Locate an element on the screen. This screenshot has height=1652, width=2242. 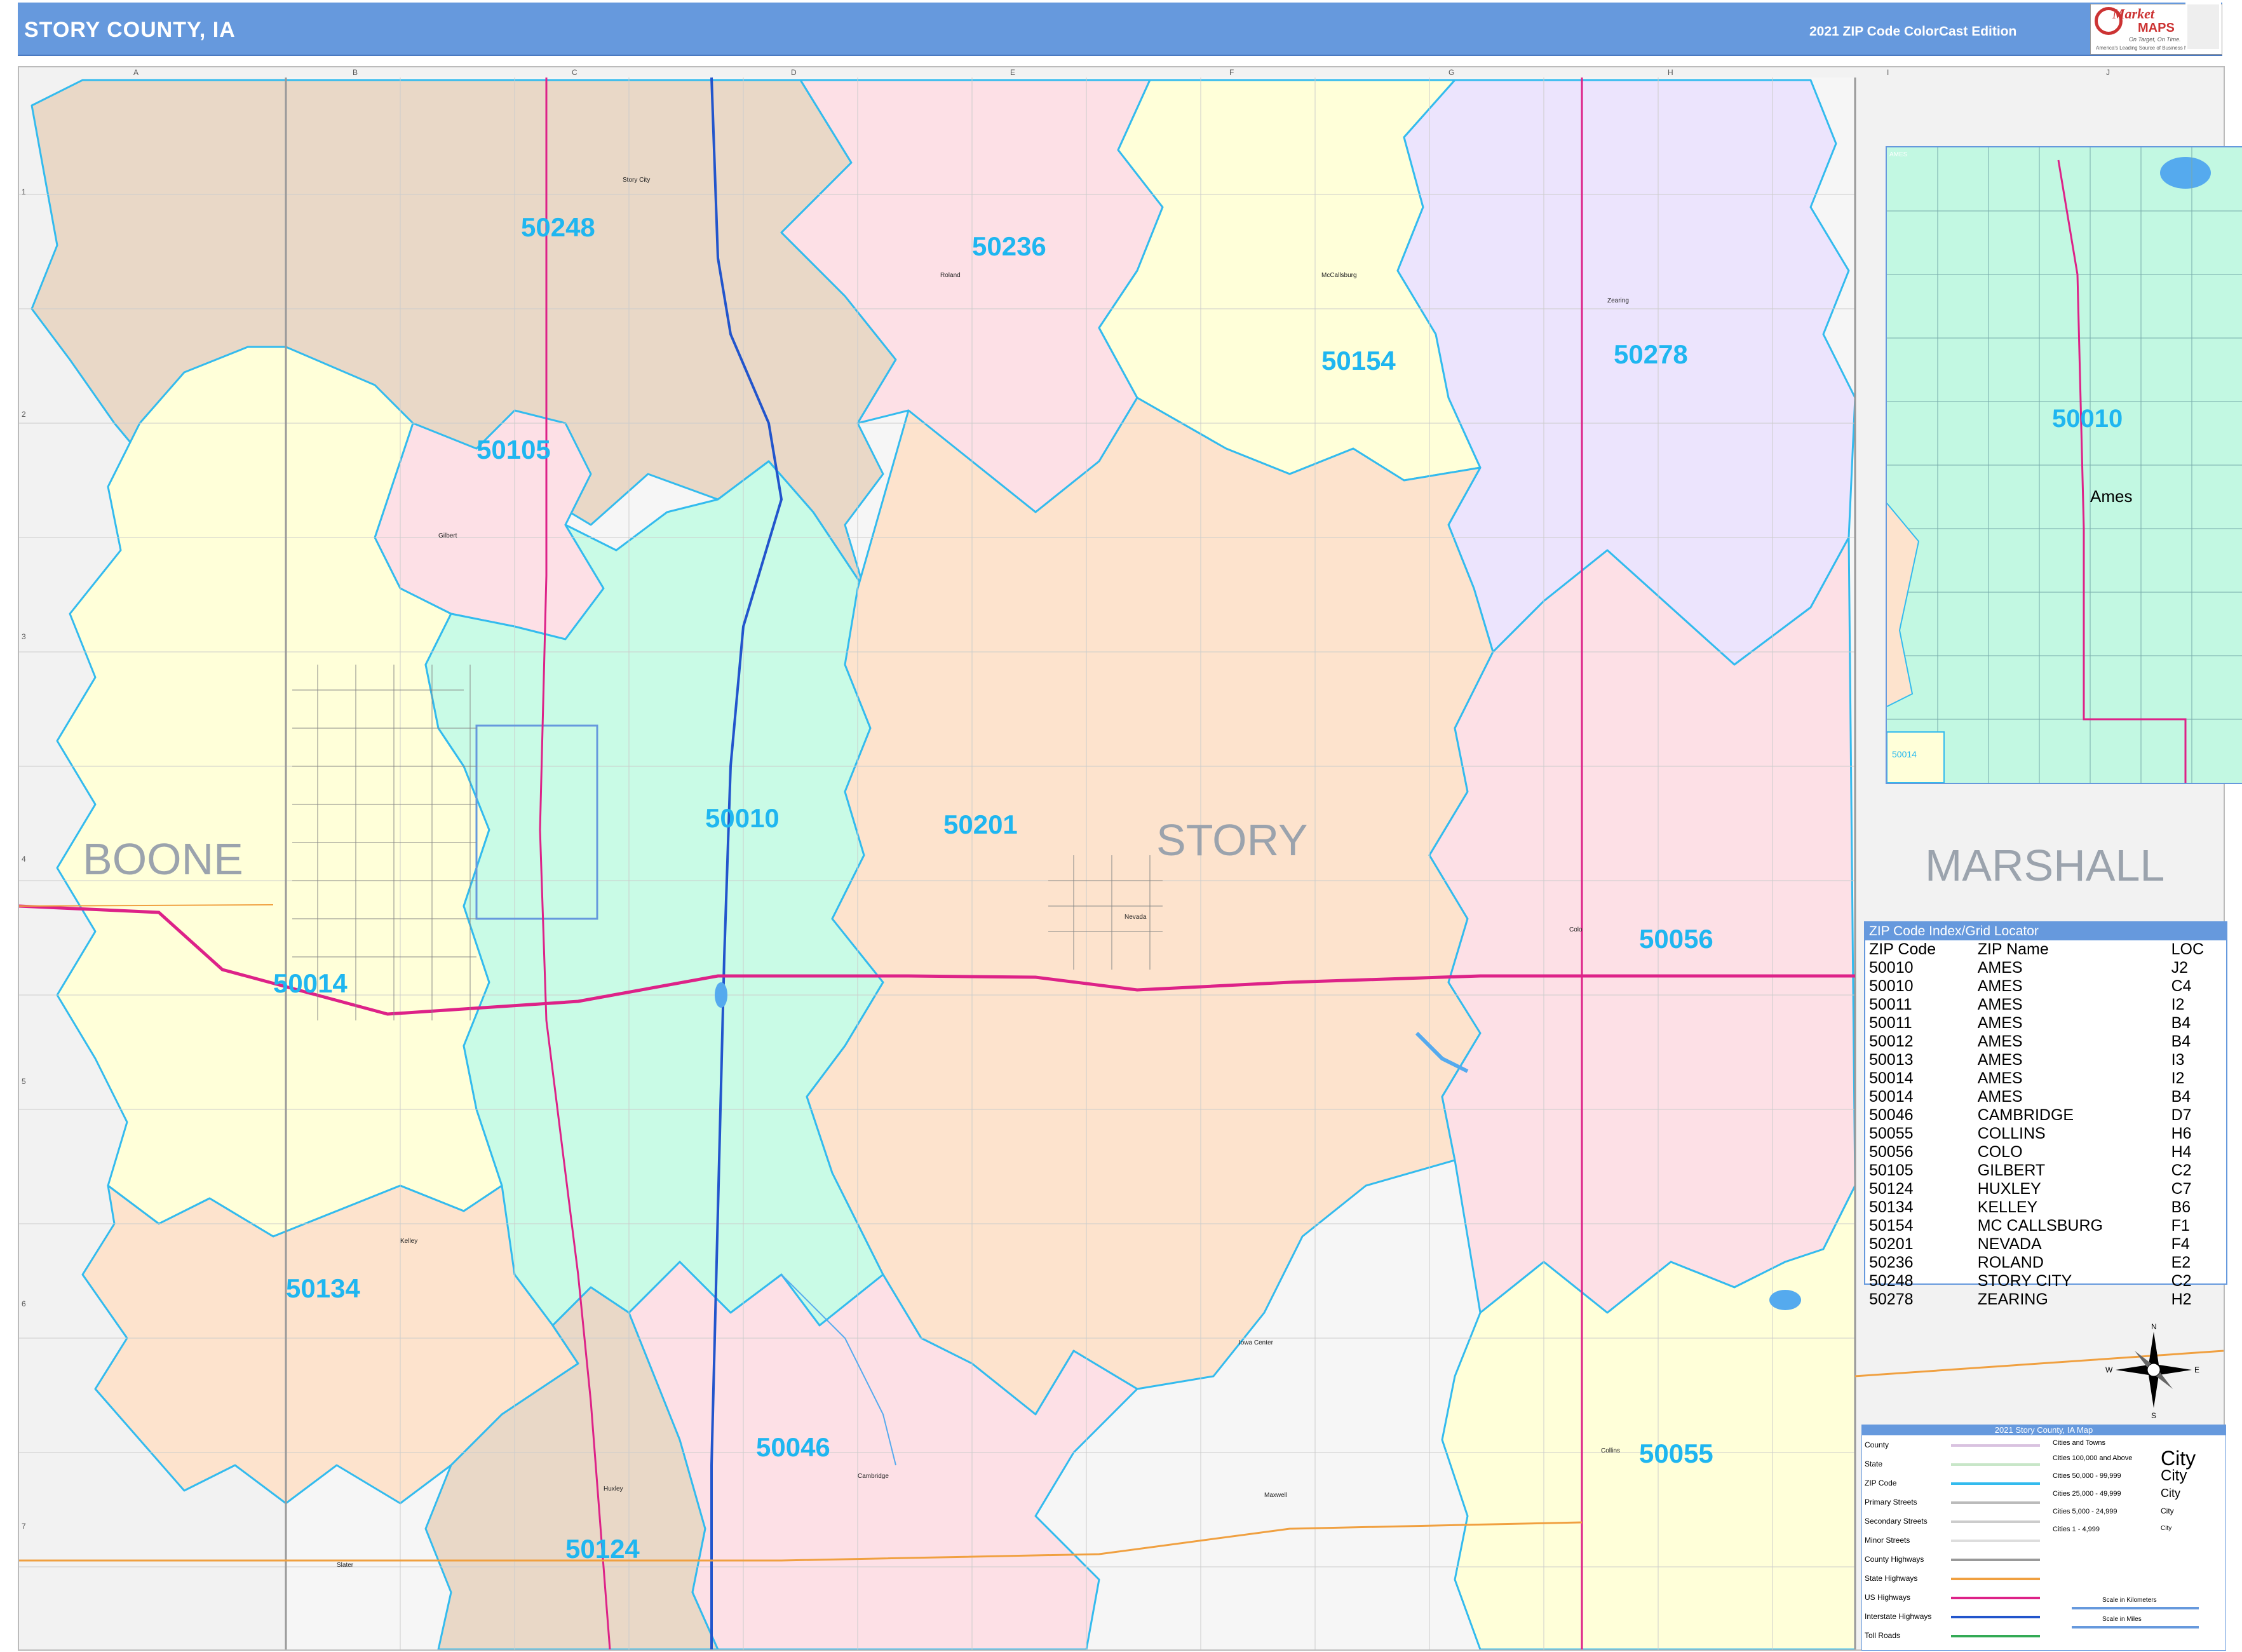
zip-index-cell-code: 50124 is located at coordinates (1891, 1189).